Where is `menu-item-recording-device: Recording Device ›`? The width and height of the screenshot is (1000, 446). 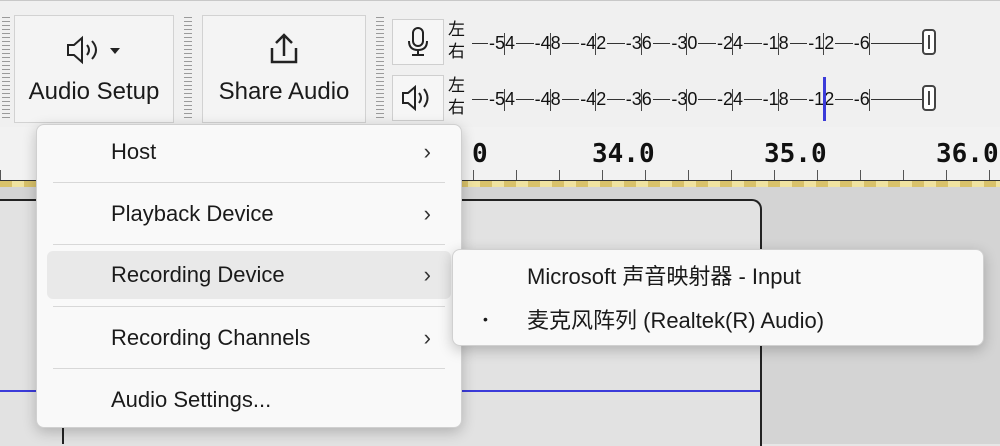
menu-item-recording-device: Recording Device › is located at coordinates (249, 275).